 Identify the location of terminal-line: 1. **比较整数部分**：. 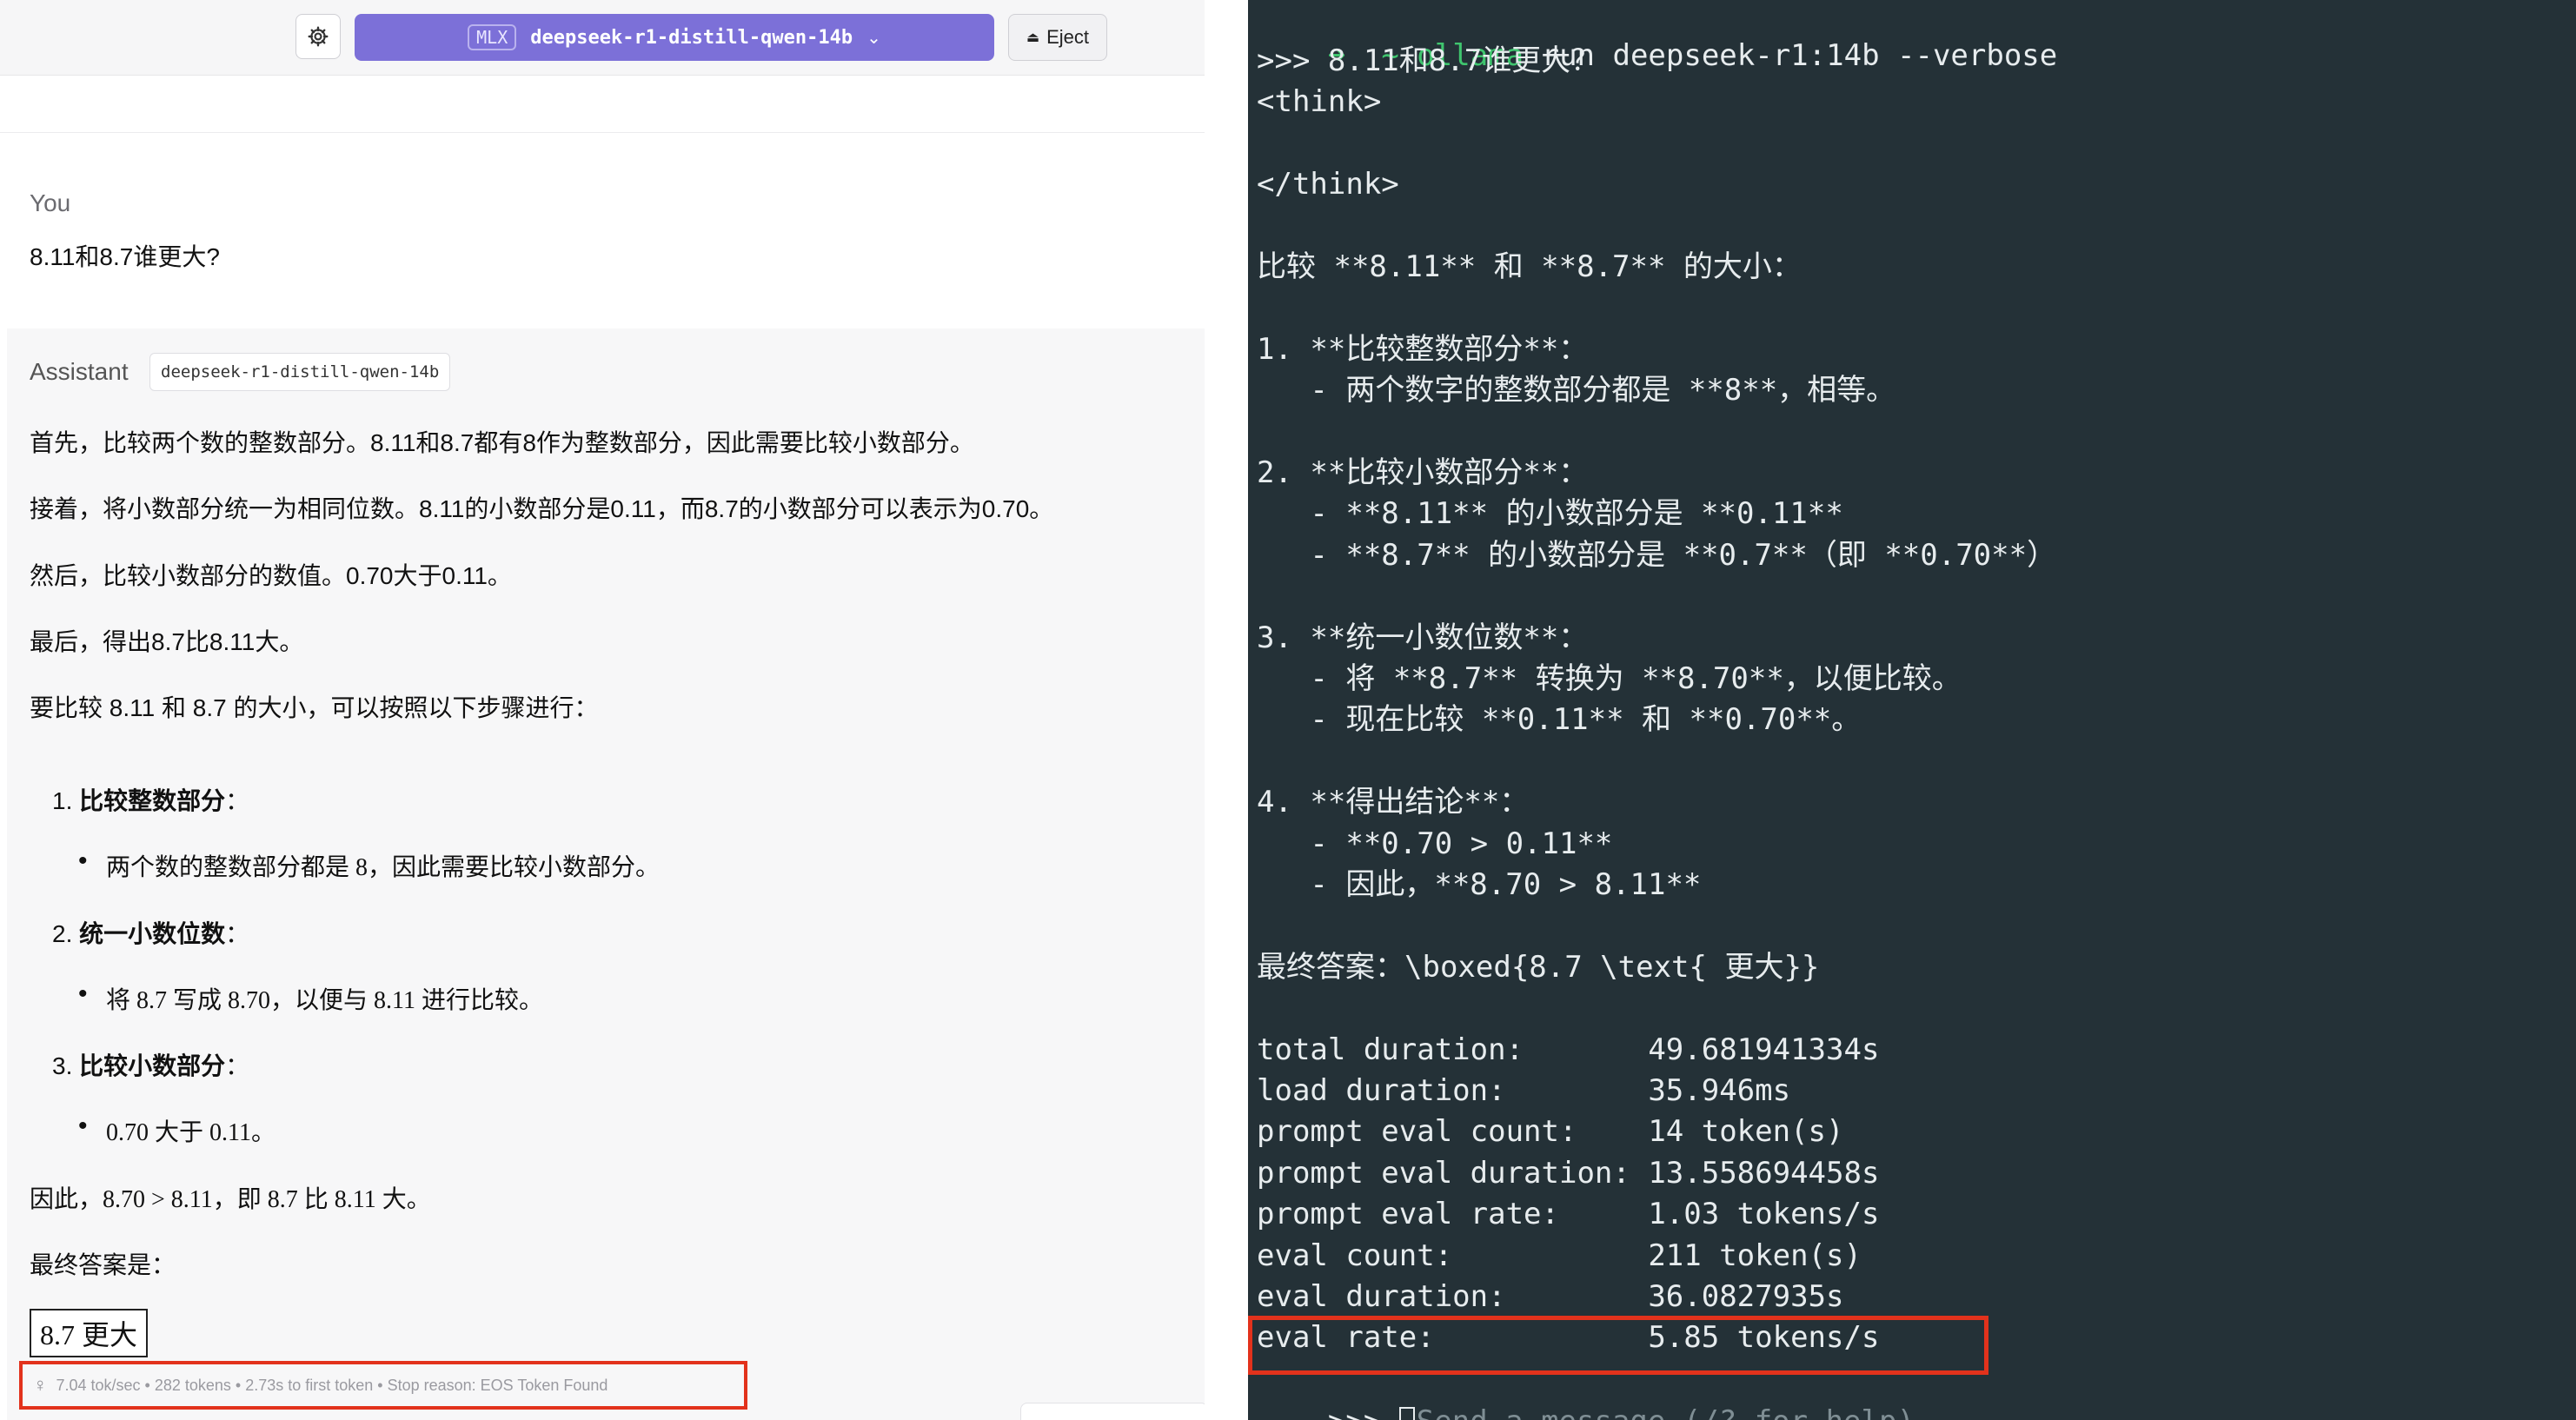
(1423, 349).